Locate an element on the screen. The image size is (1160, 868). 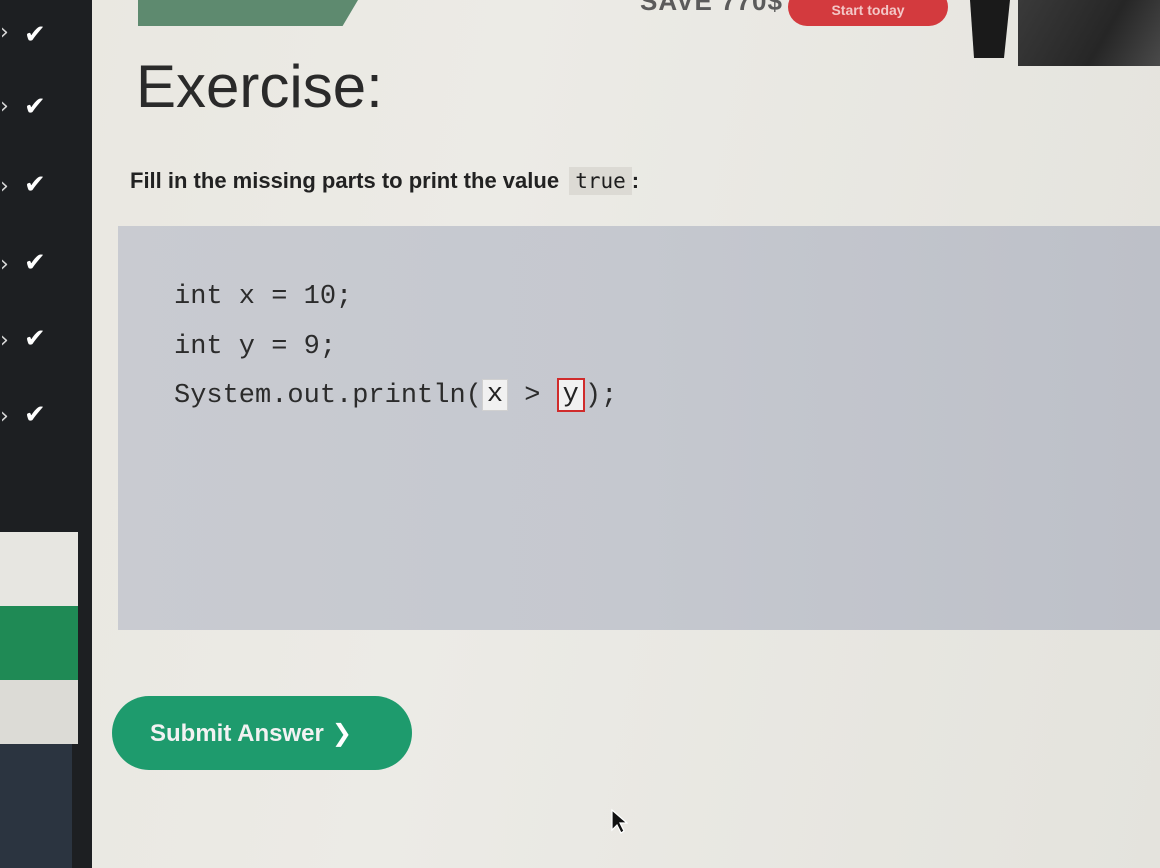
answer-input-1: x is located at coordinates (495, 395).